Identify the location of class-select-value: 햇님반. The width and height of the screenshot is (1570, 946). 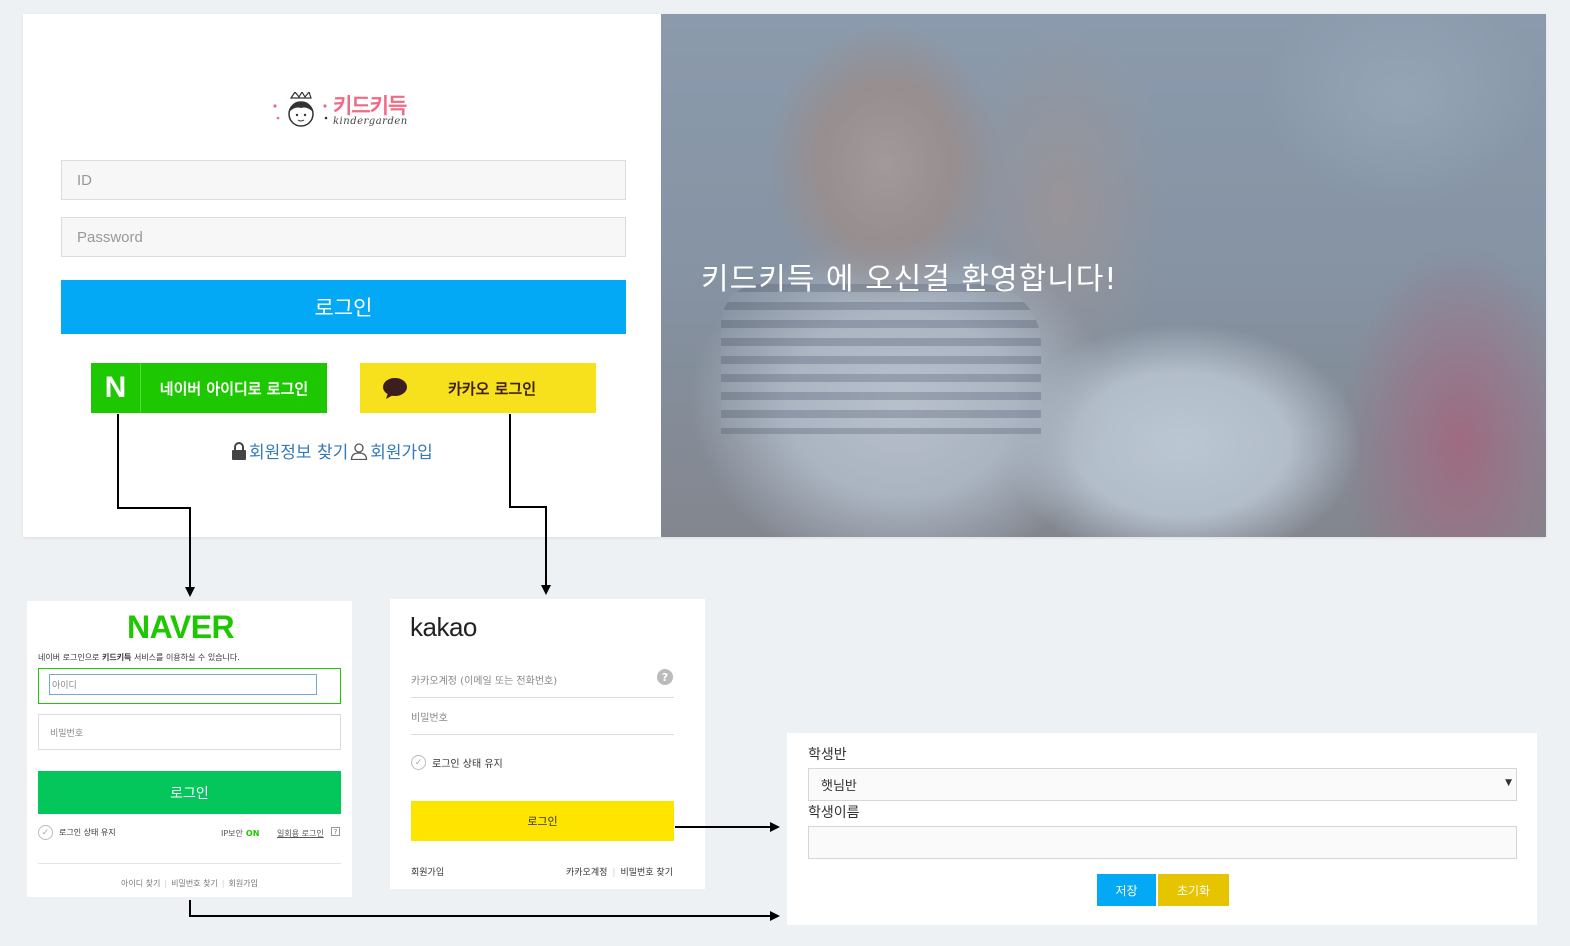
(839, 786).